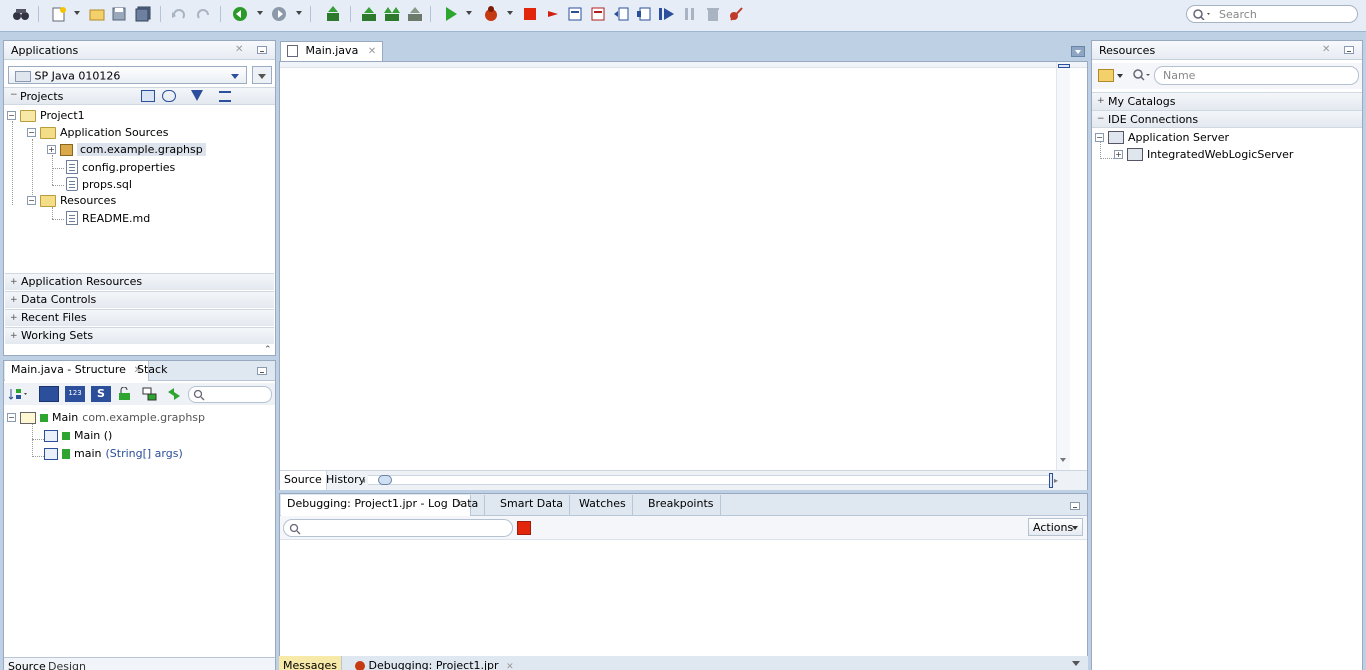  I want to click on tab-design: Design, so click(67, 665).